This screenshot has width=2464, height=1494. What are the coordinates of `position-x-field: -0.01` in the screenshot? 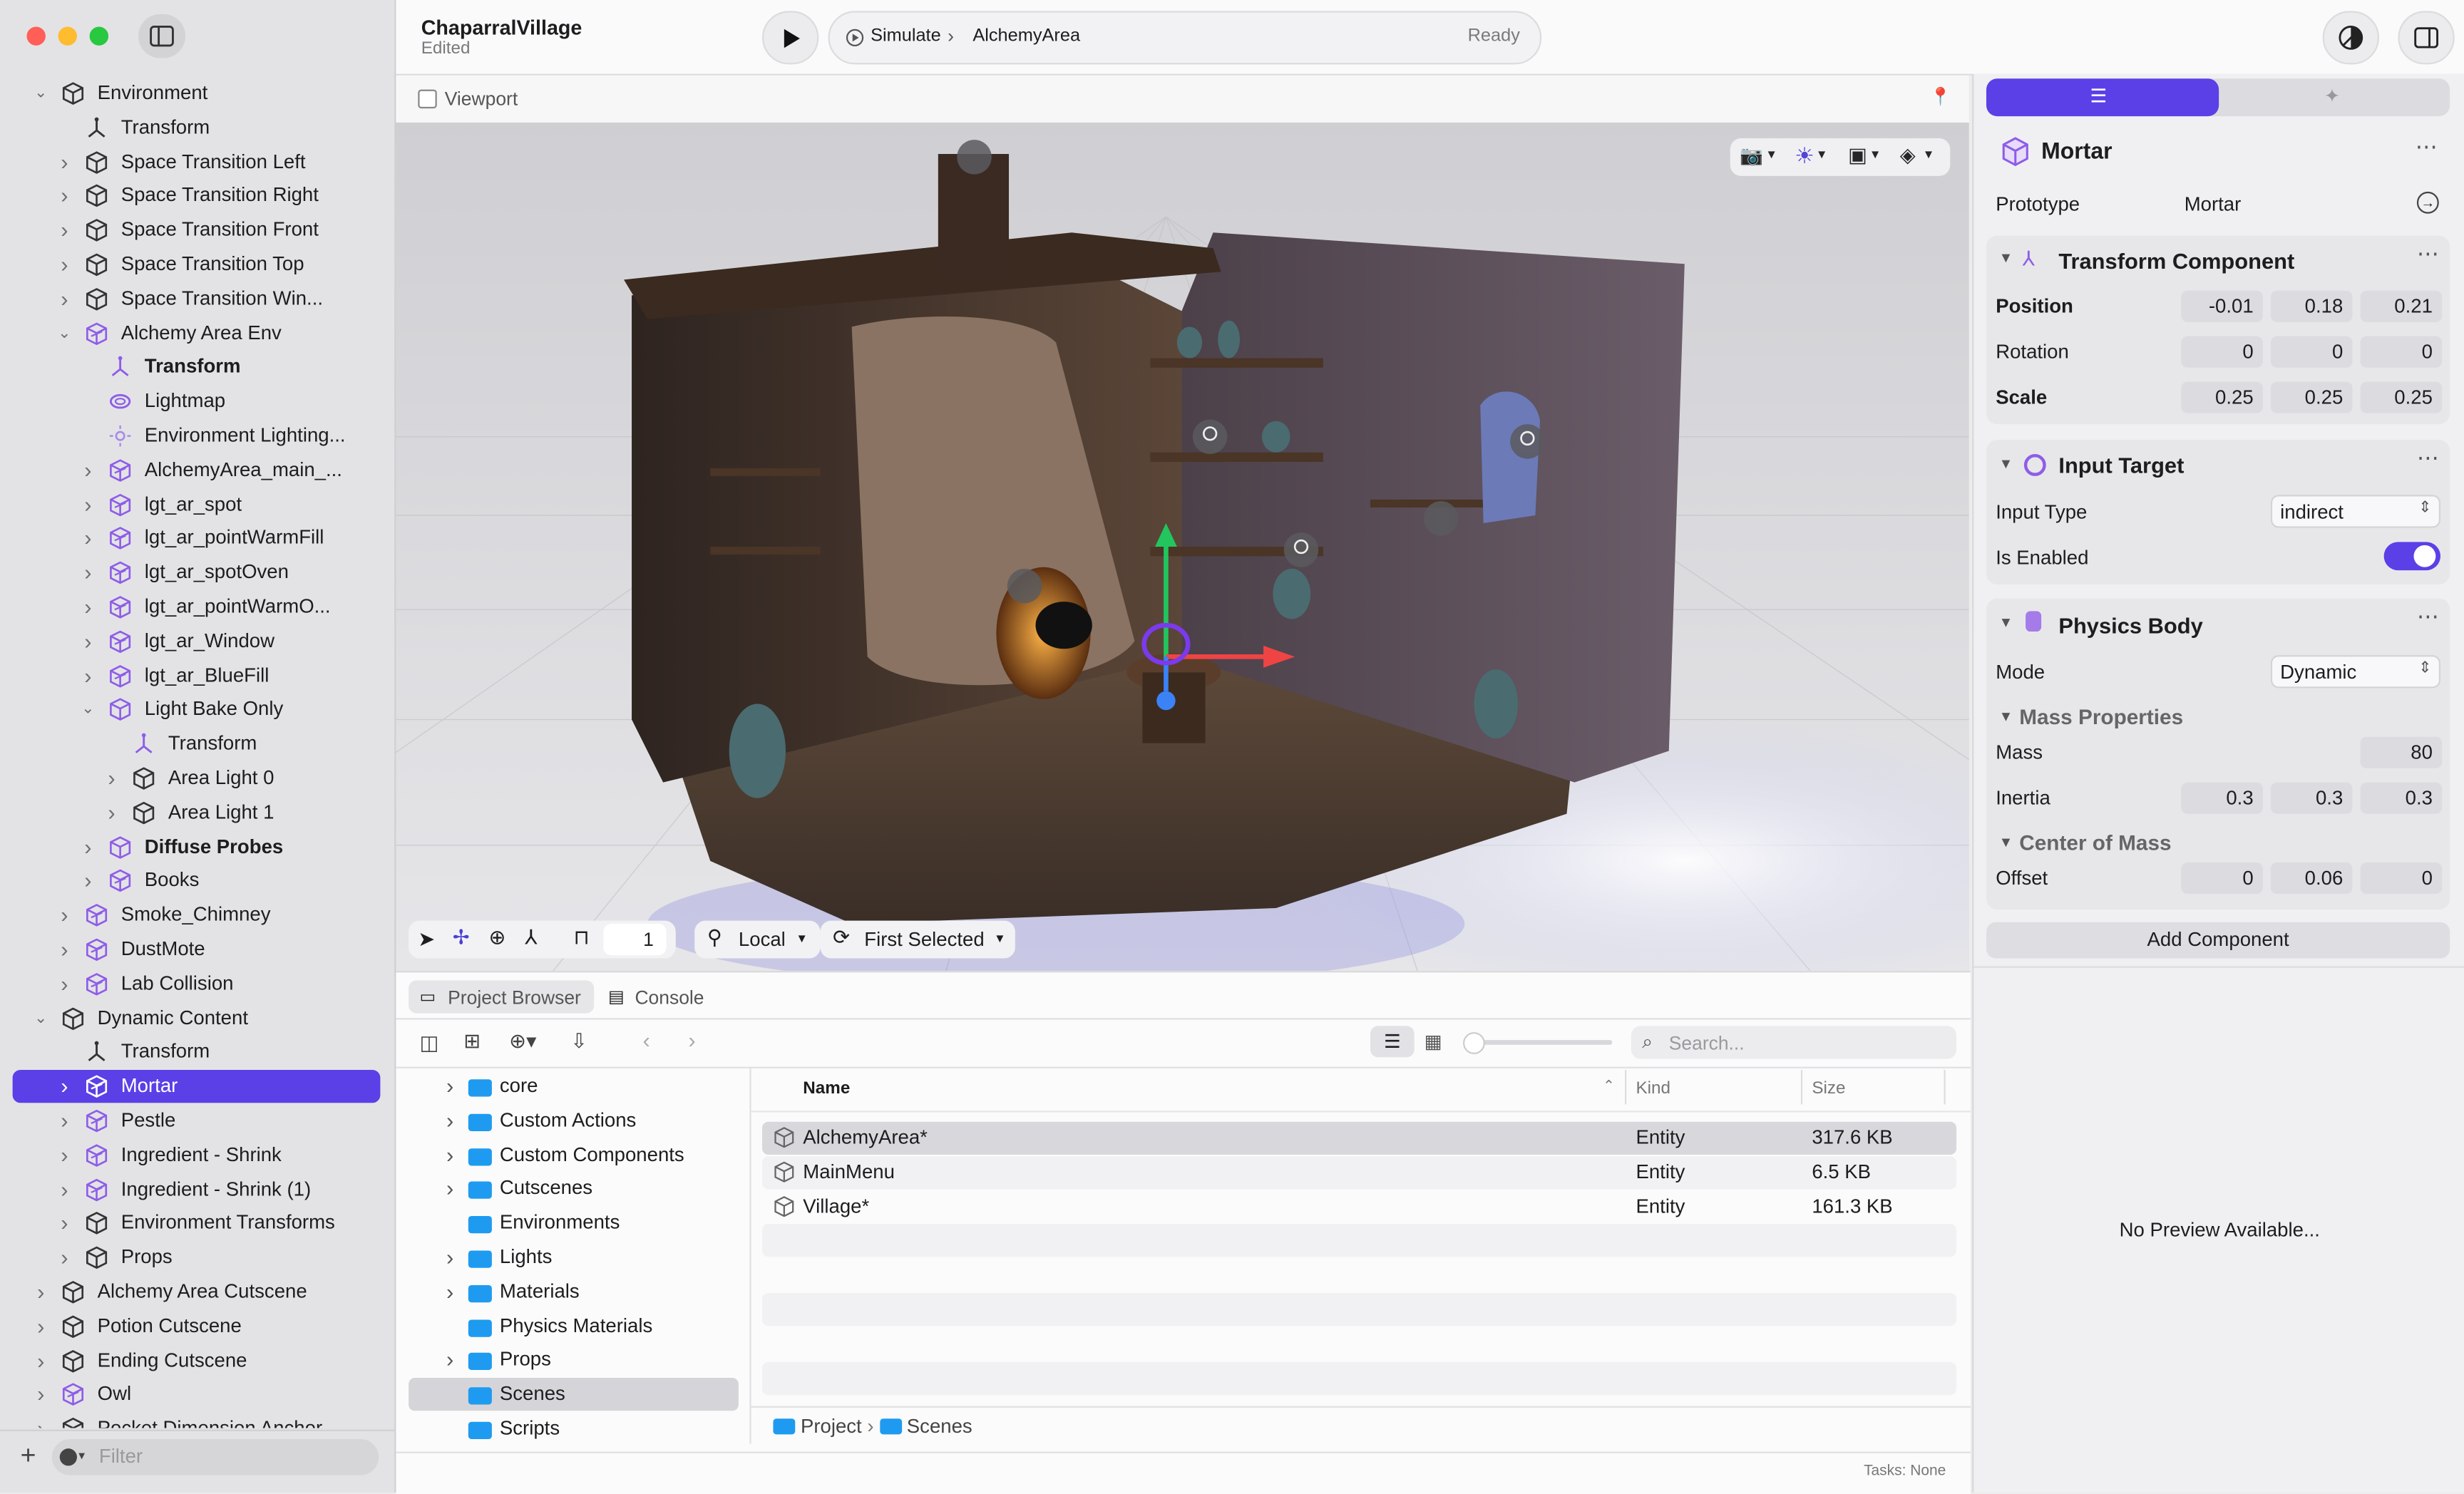 It's located at (2222, 306).